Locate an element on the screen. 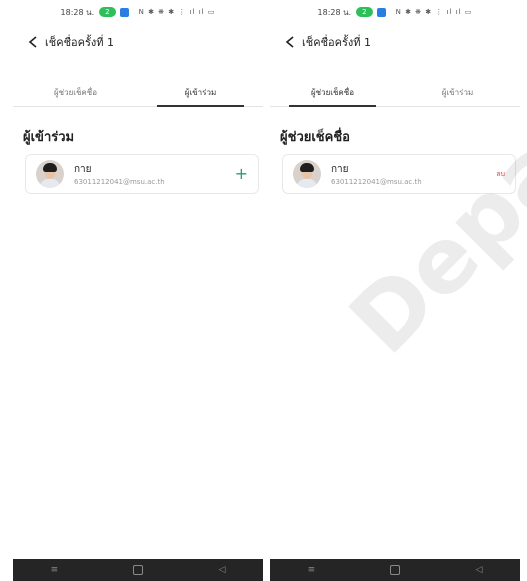 The width and height of the screenshot is (527, 581). remove-assistant-button: ลบ is located at coordinates (500, 174).